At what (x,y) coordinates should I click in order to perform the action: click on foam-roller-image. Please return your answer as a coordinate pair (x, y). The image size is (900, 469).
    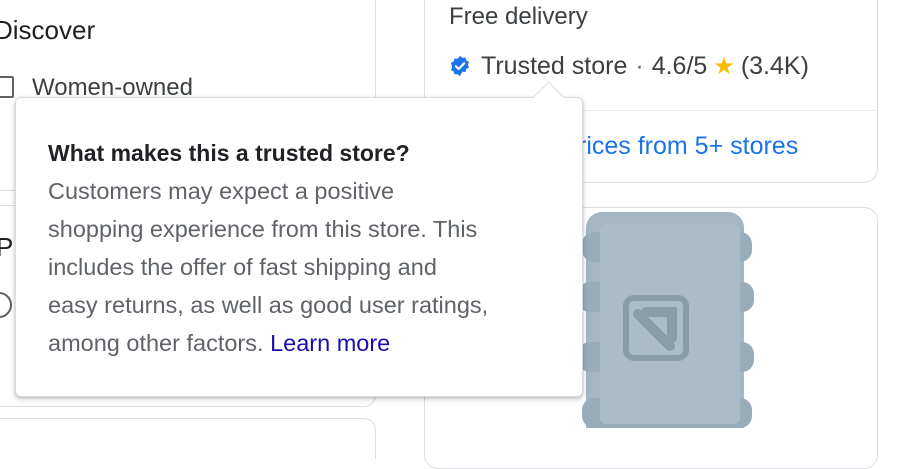
    Looking at the image, I should click on (666, 320).